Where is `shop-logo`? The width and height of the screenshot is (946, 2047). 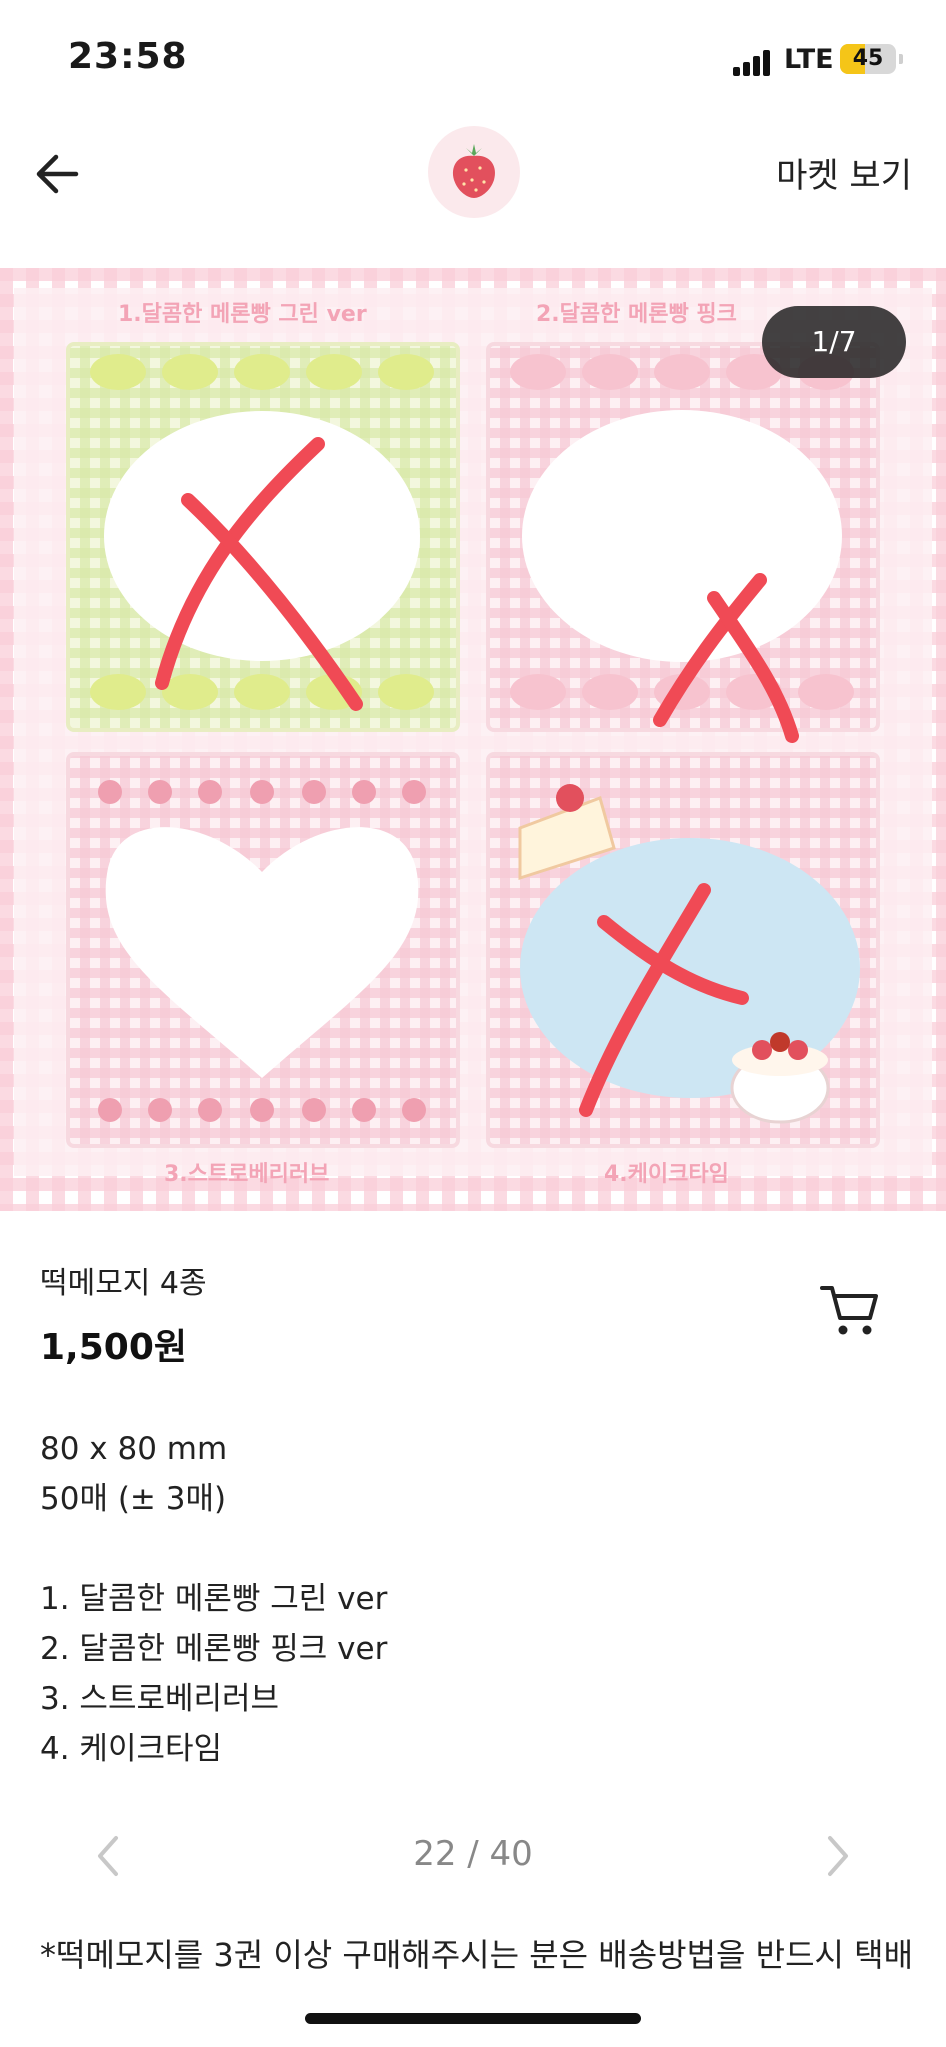 shop-logo is located at coordinates (474, 172).